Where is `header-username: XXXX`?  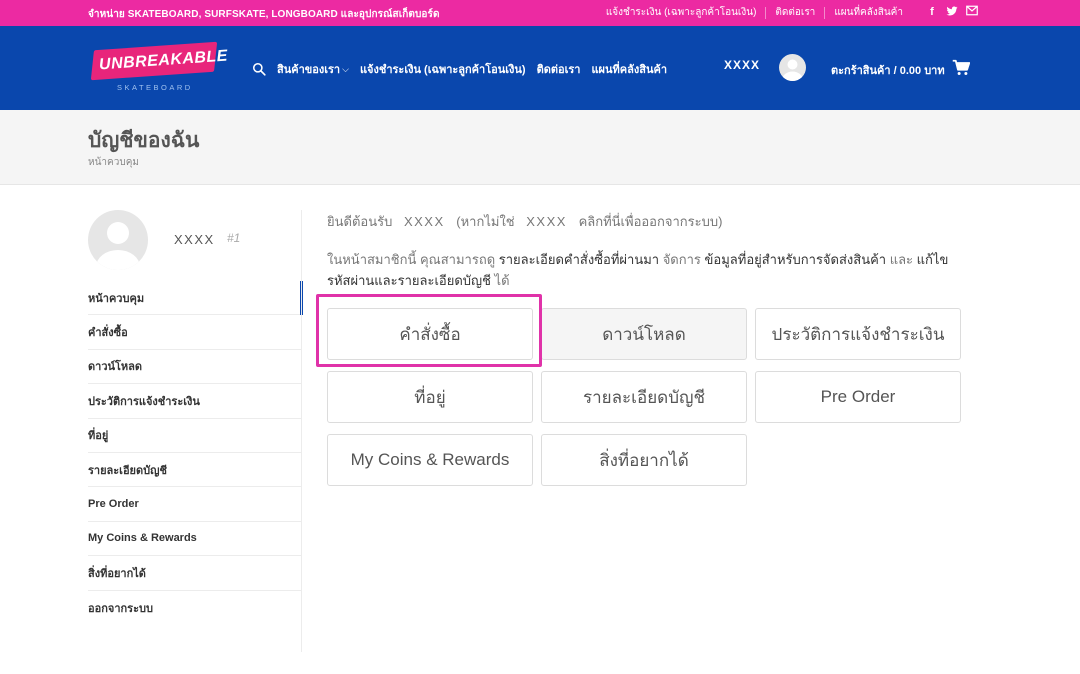 header-username: XXXX is located at coordinates (742, 65).